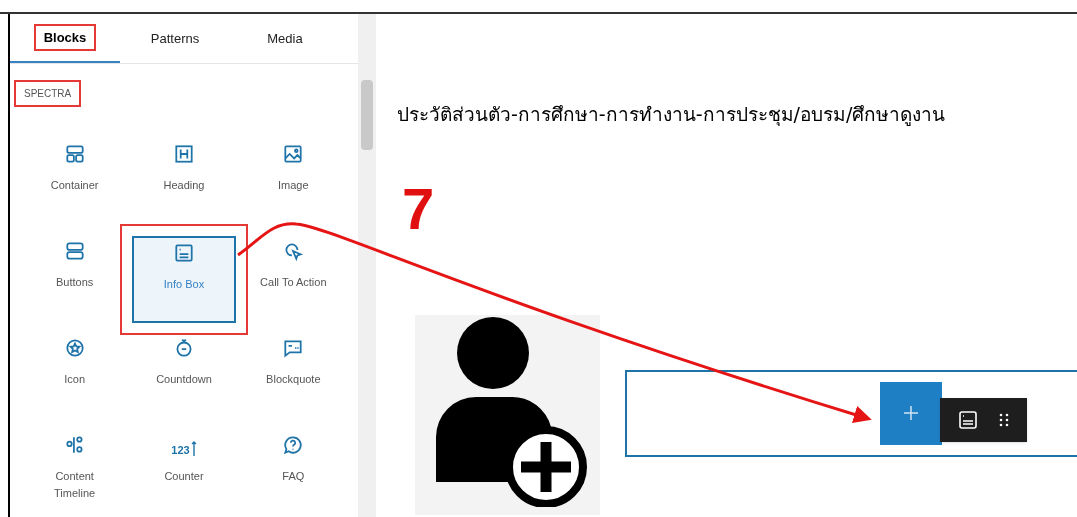  What do you see at coordinates (65, 38) in the screenshot?
I see `inserter-tab: Blocks` at bounding box center [65, 38].